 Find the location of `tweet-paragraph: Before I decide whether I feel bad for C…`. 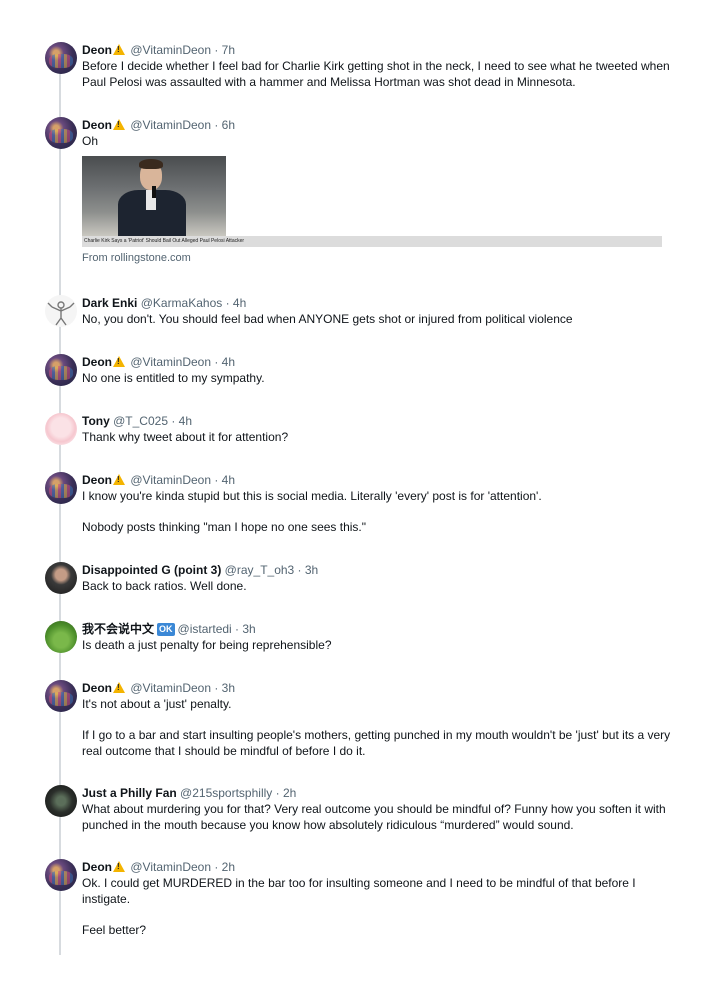

tweet-paragraph: Before I decide whether I feel bad for C… is located at coordinates (376, 74).